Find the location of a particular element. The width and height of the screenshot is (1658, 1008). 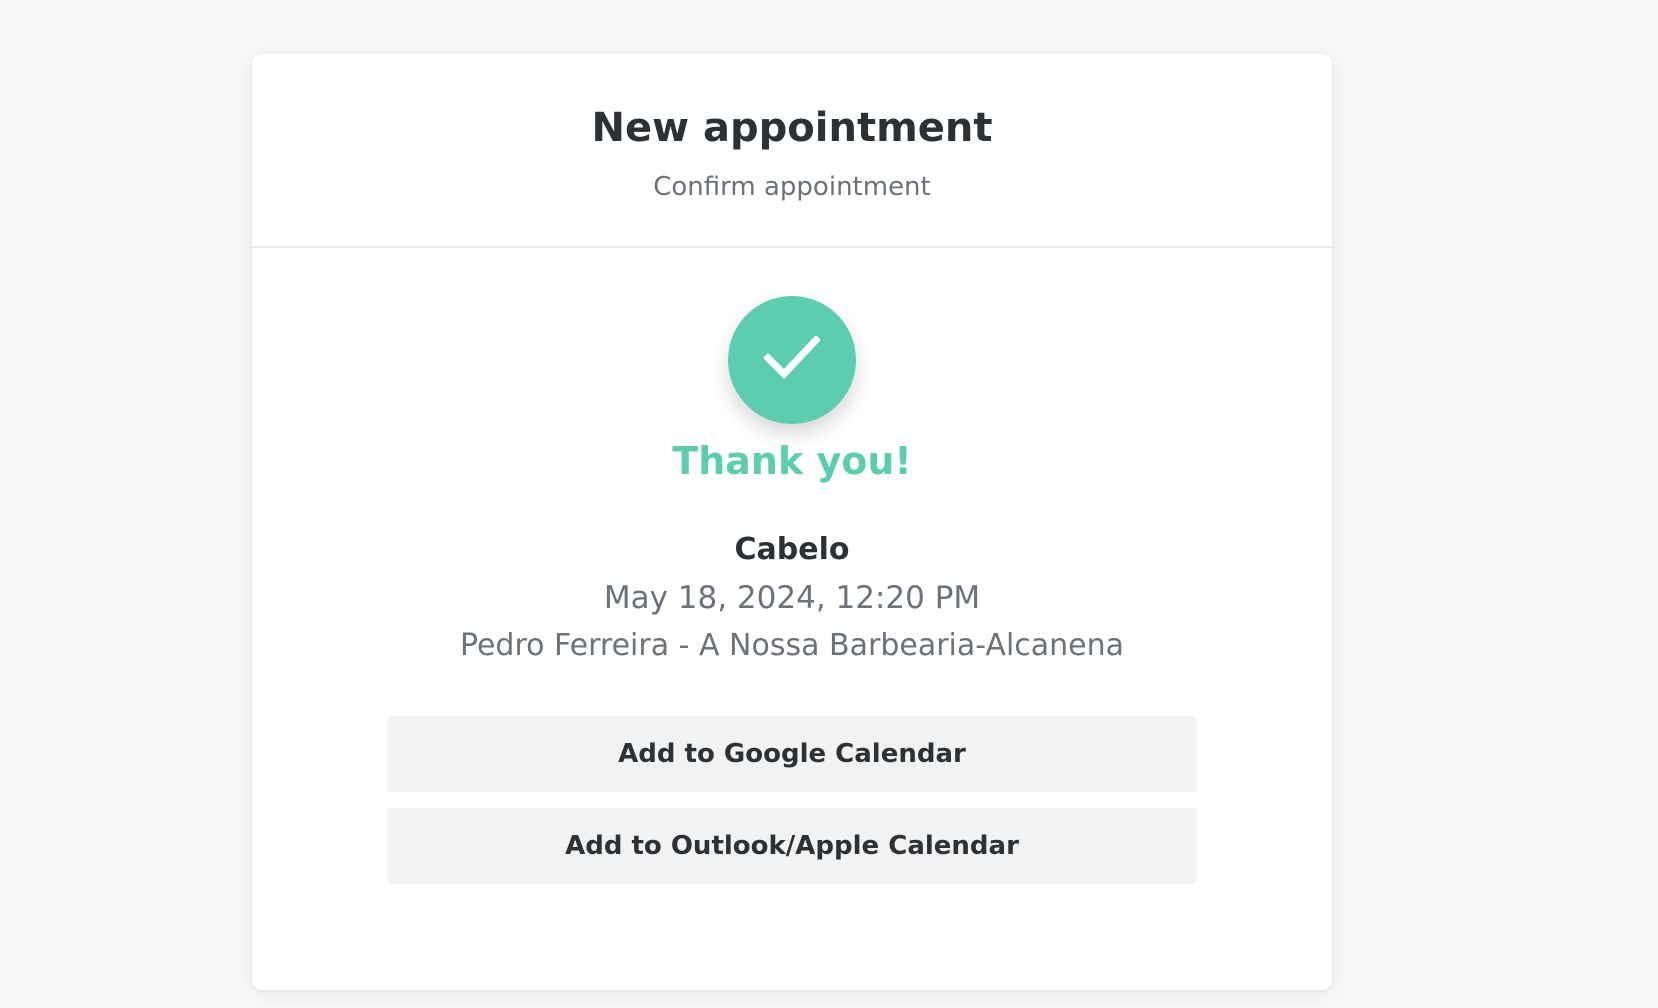

thank-you-message: Thank you! is located at coordinates (792, 461).